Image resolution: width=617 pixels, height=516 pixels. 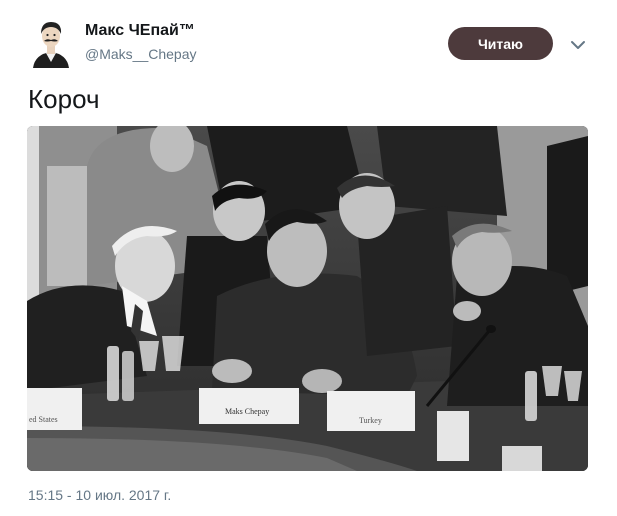 What do you see at coordinates (64, 99) in the screenshot?
I see `tweet-text: Короч` at bounding box center [64, 99].